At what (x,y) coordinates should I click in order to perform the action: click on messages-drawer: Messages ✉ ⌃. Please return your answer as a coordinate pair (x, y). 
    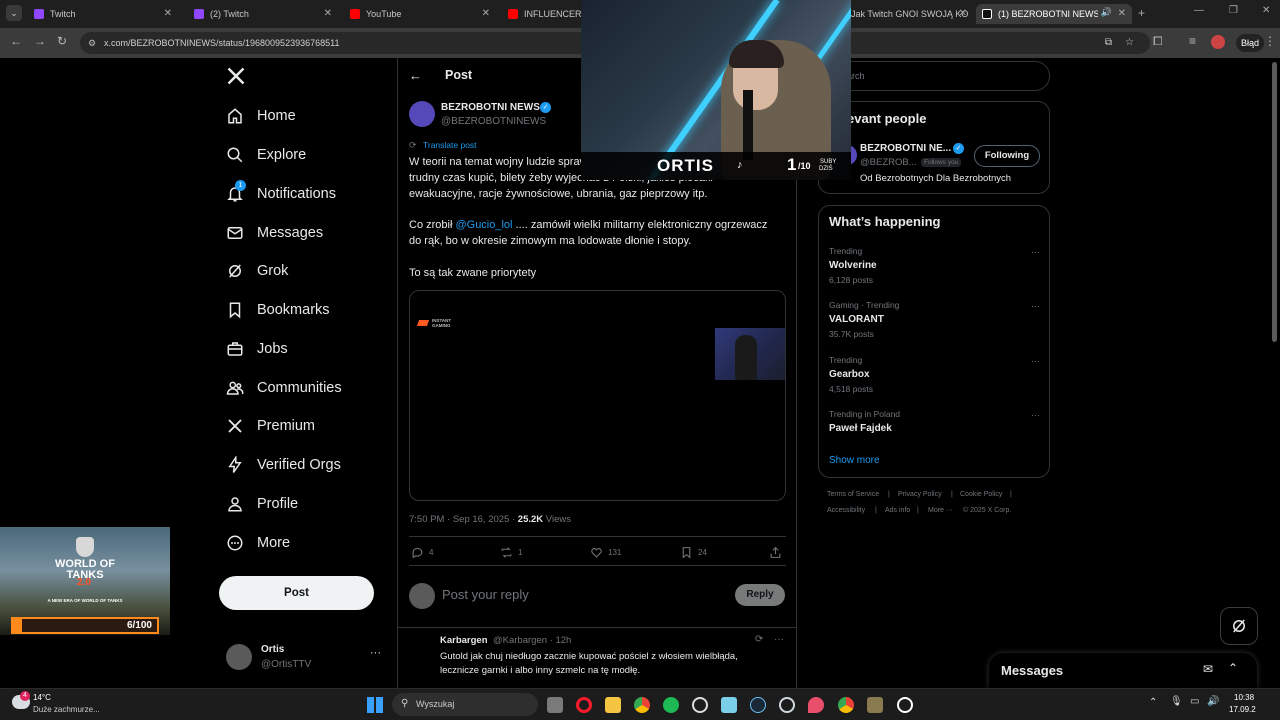
    Looking at the image, I should click on (1123, 670).